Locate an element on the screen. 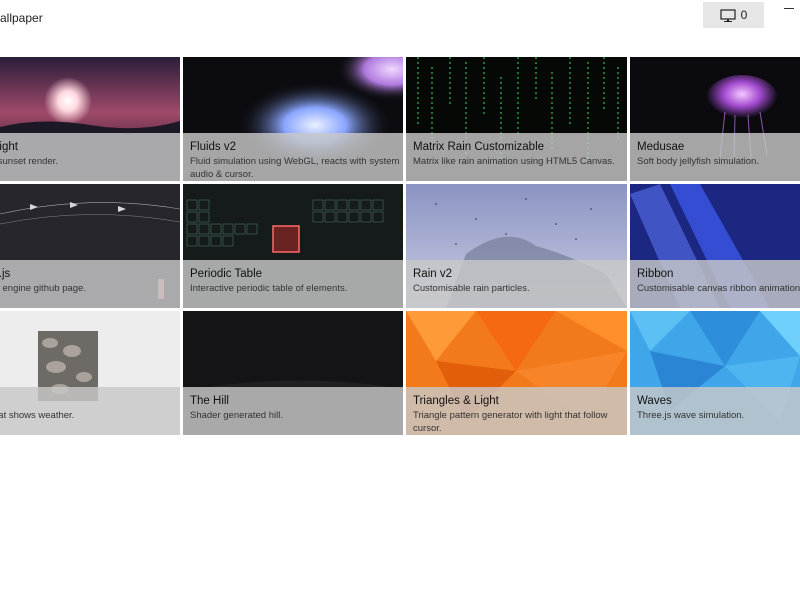 The height and width of the screenshot is (600, 800). wallpaper-tile: Light l sunset render. is located at coordinates (90, 119).